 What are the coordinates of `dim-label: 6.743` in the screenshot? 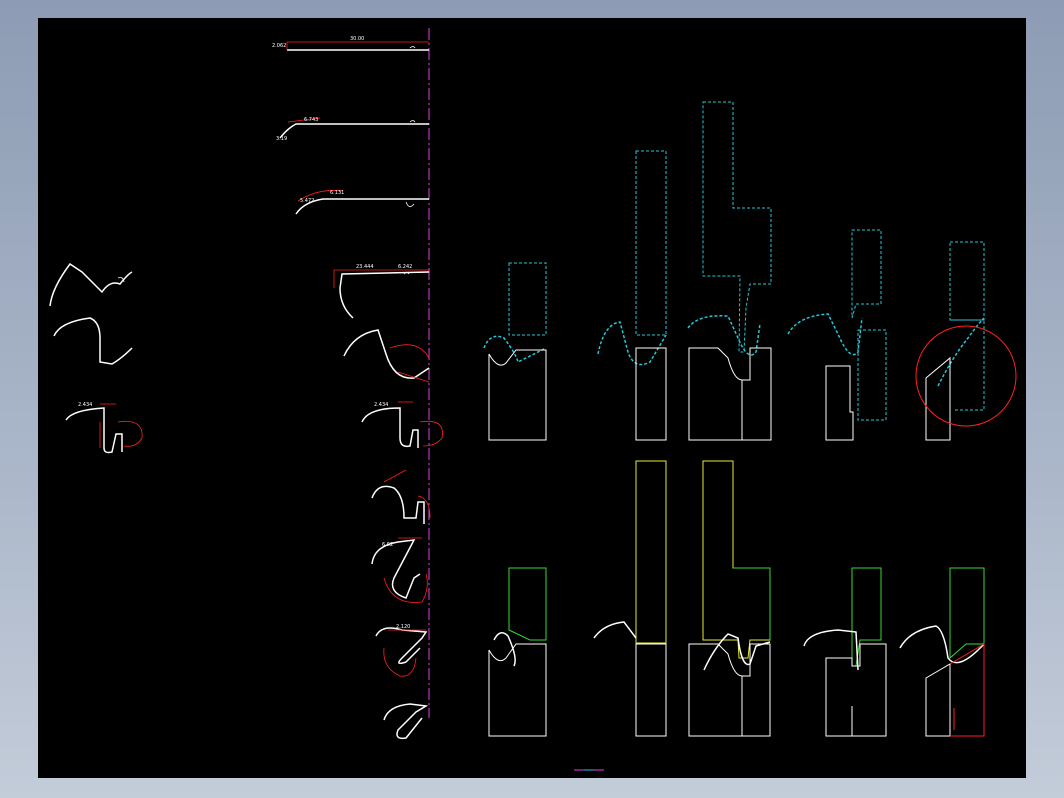 It's located at (311, 120).